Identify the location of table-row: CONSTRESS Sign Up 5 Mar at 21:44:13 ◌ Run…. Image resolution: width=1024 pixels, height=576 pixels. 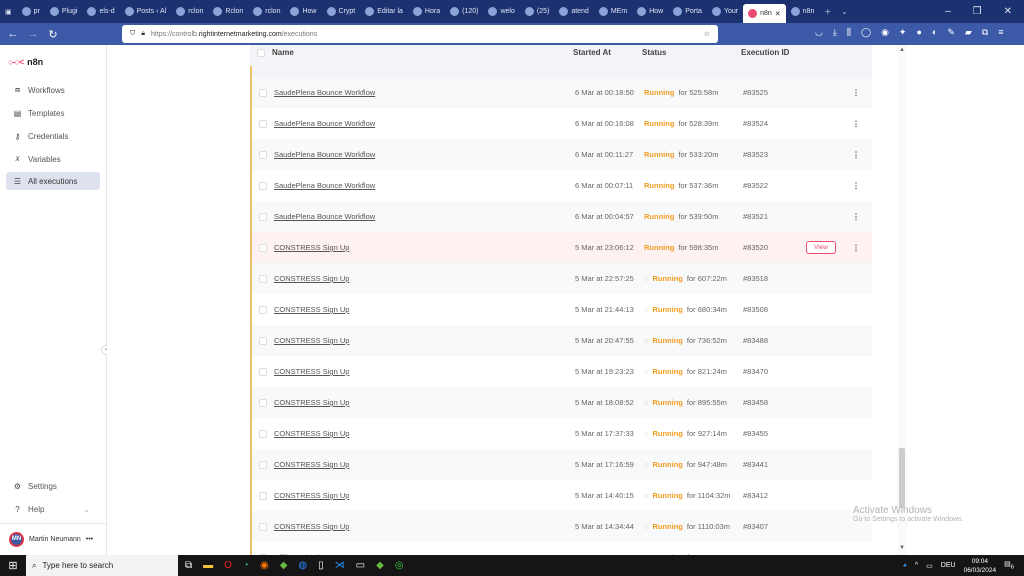
(561, 309).